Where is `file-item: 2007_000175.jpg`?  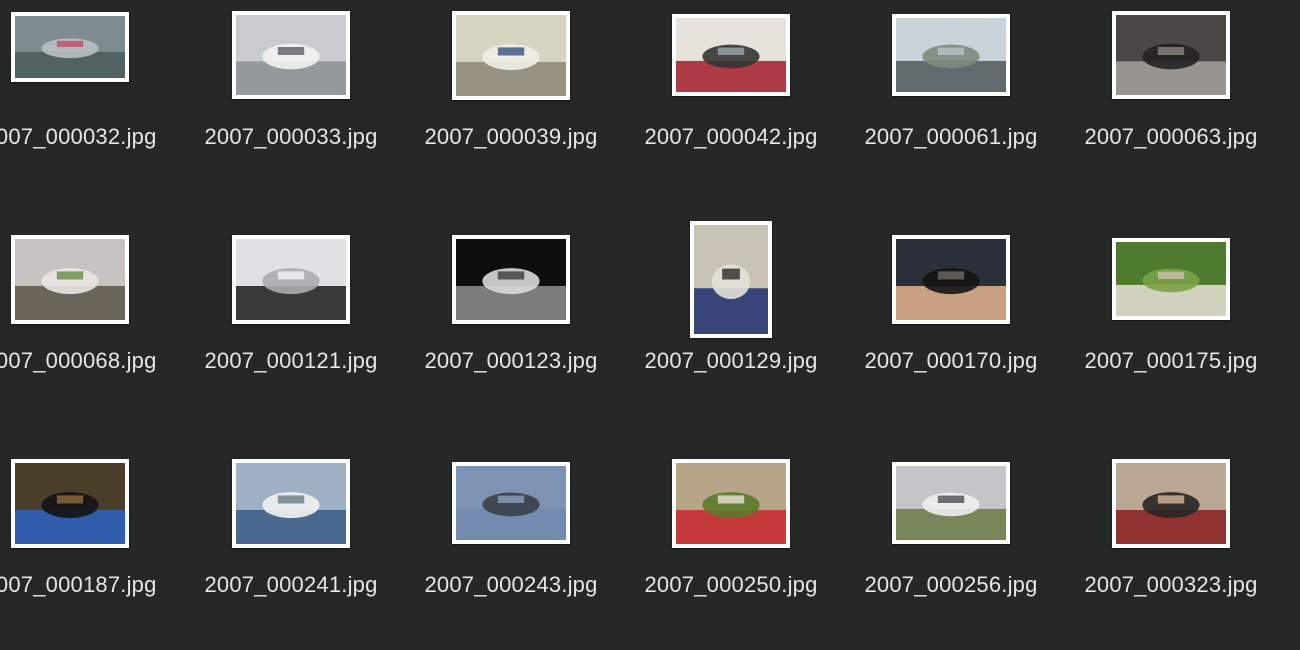
file-item: 2007_000175.jpg is located at coordinates (1171, 324).